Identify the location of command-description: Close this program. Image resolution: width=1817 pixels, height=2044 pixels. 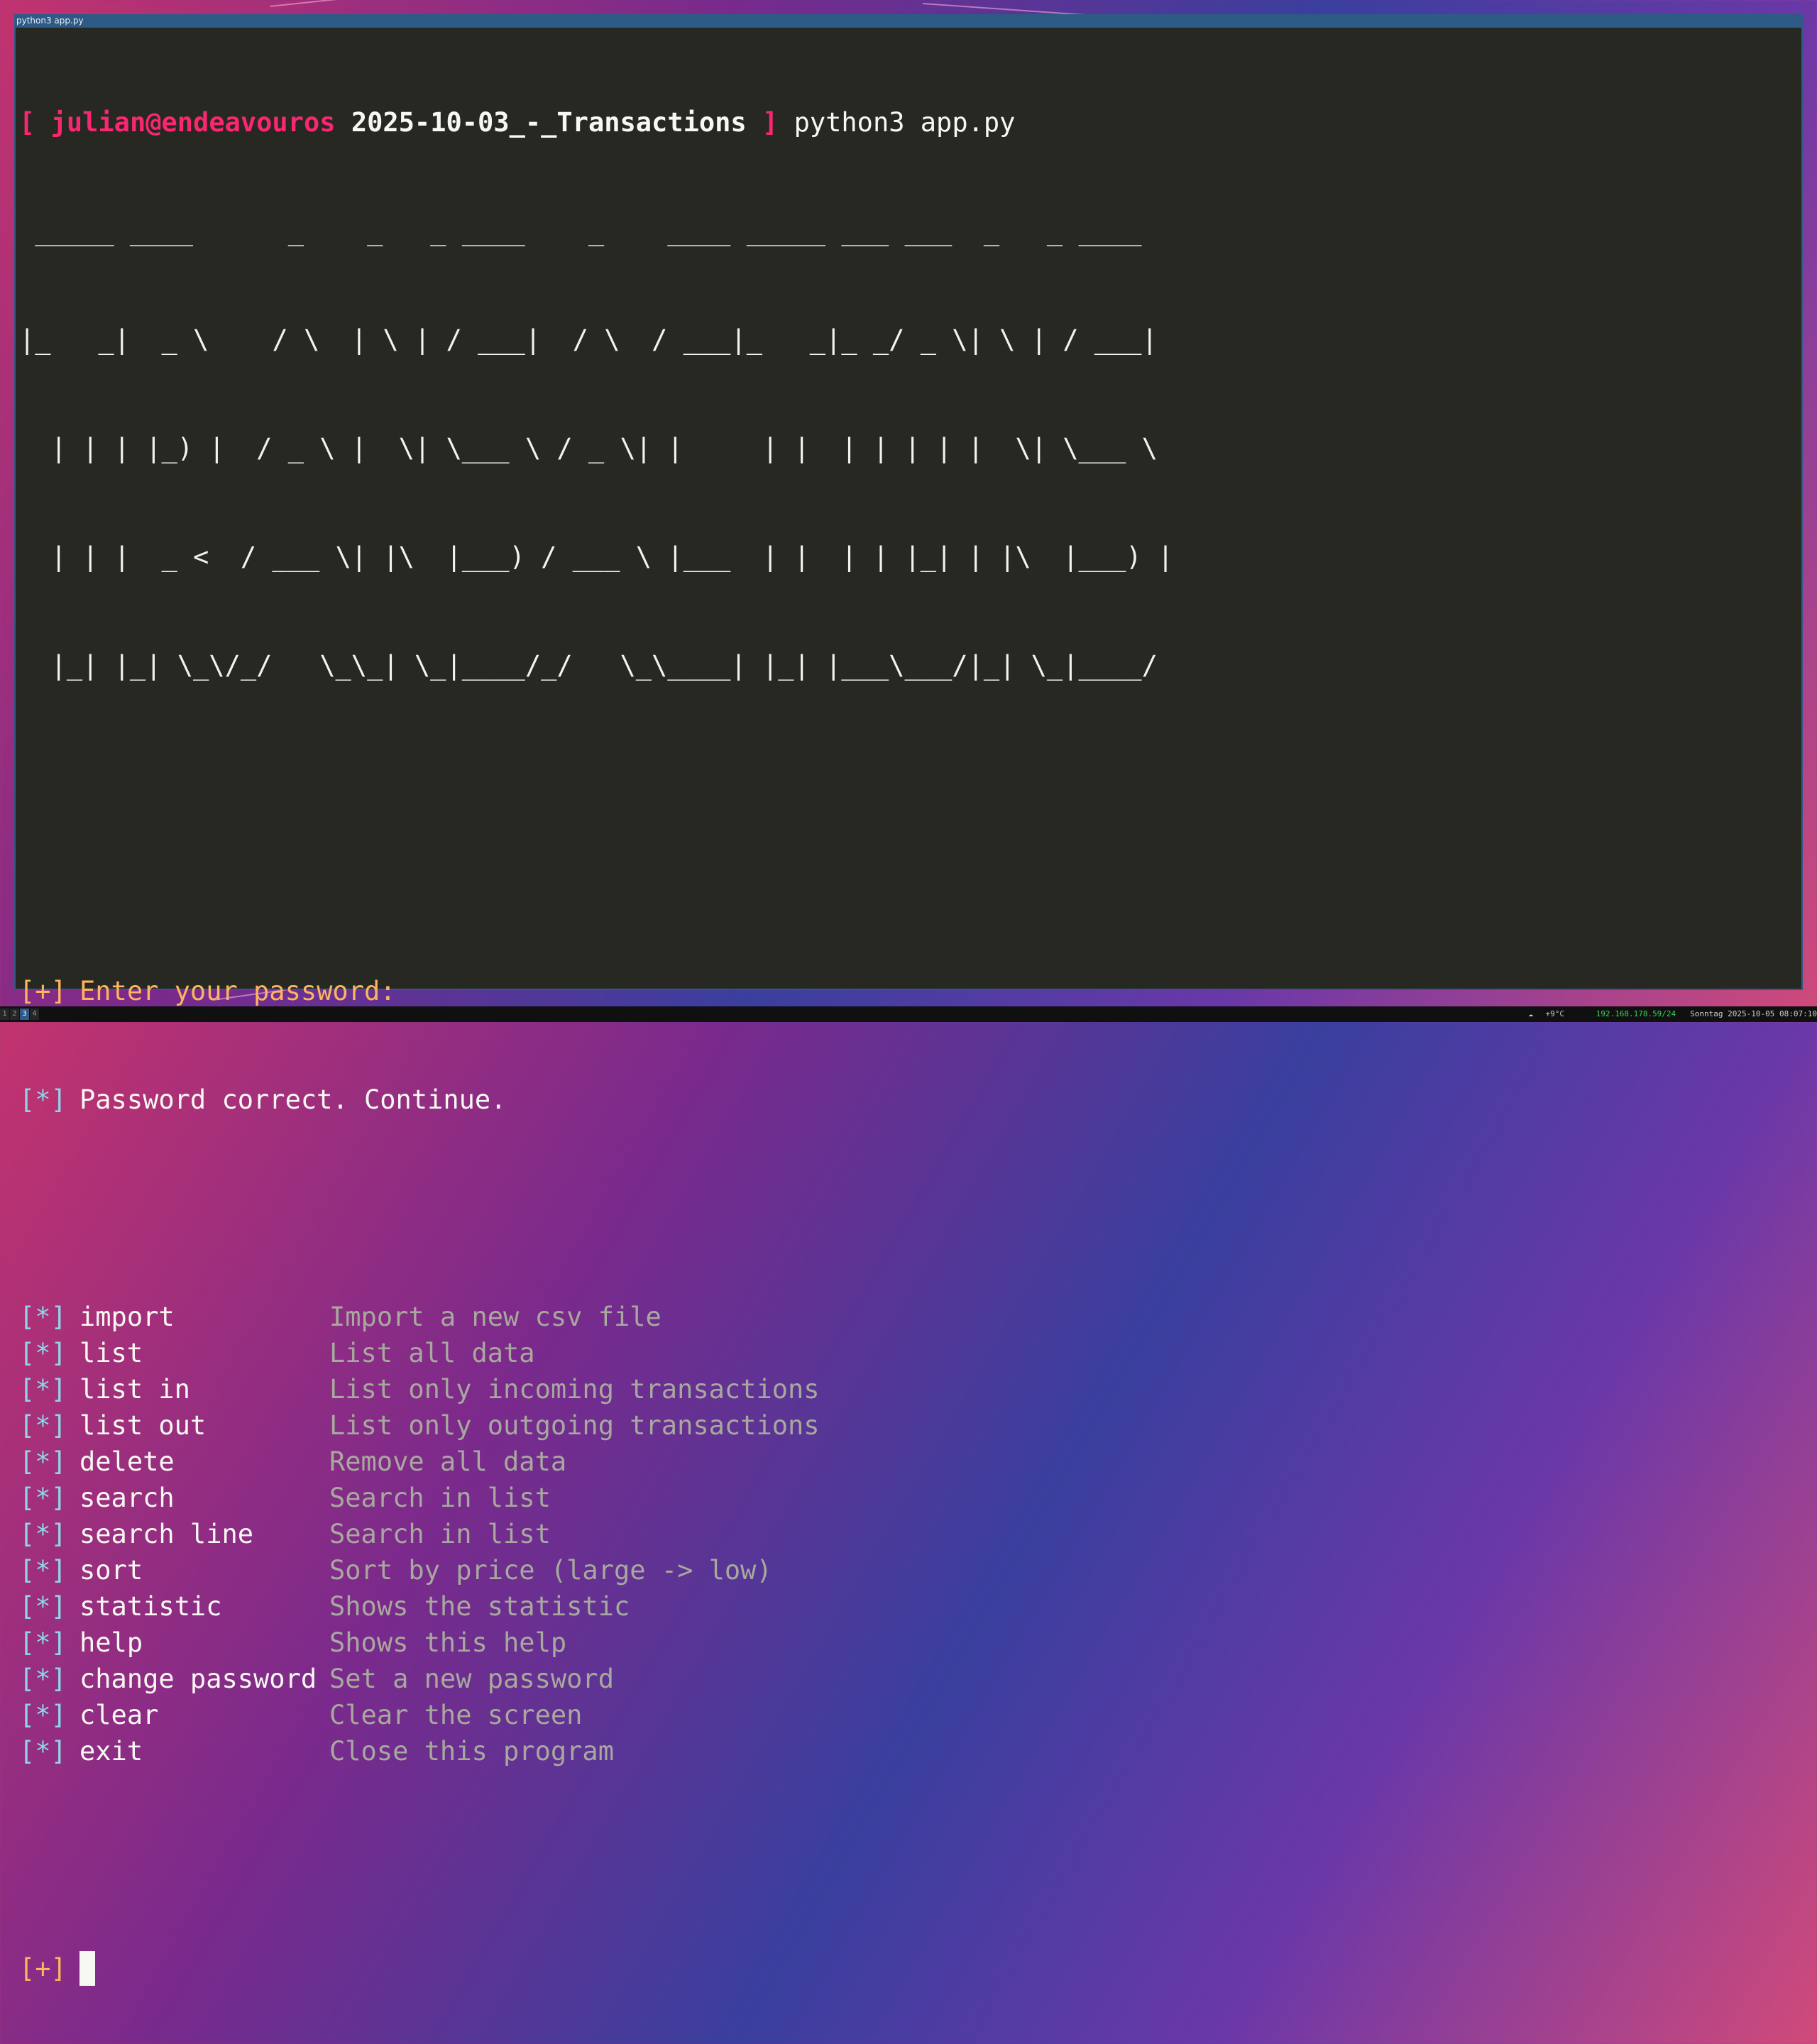
(471, 1751).